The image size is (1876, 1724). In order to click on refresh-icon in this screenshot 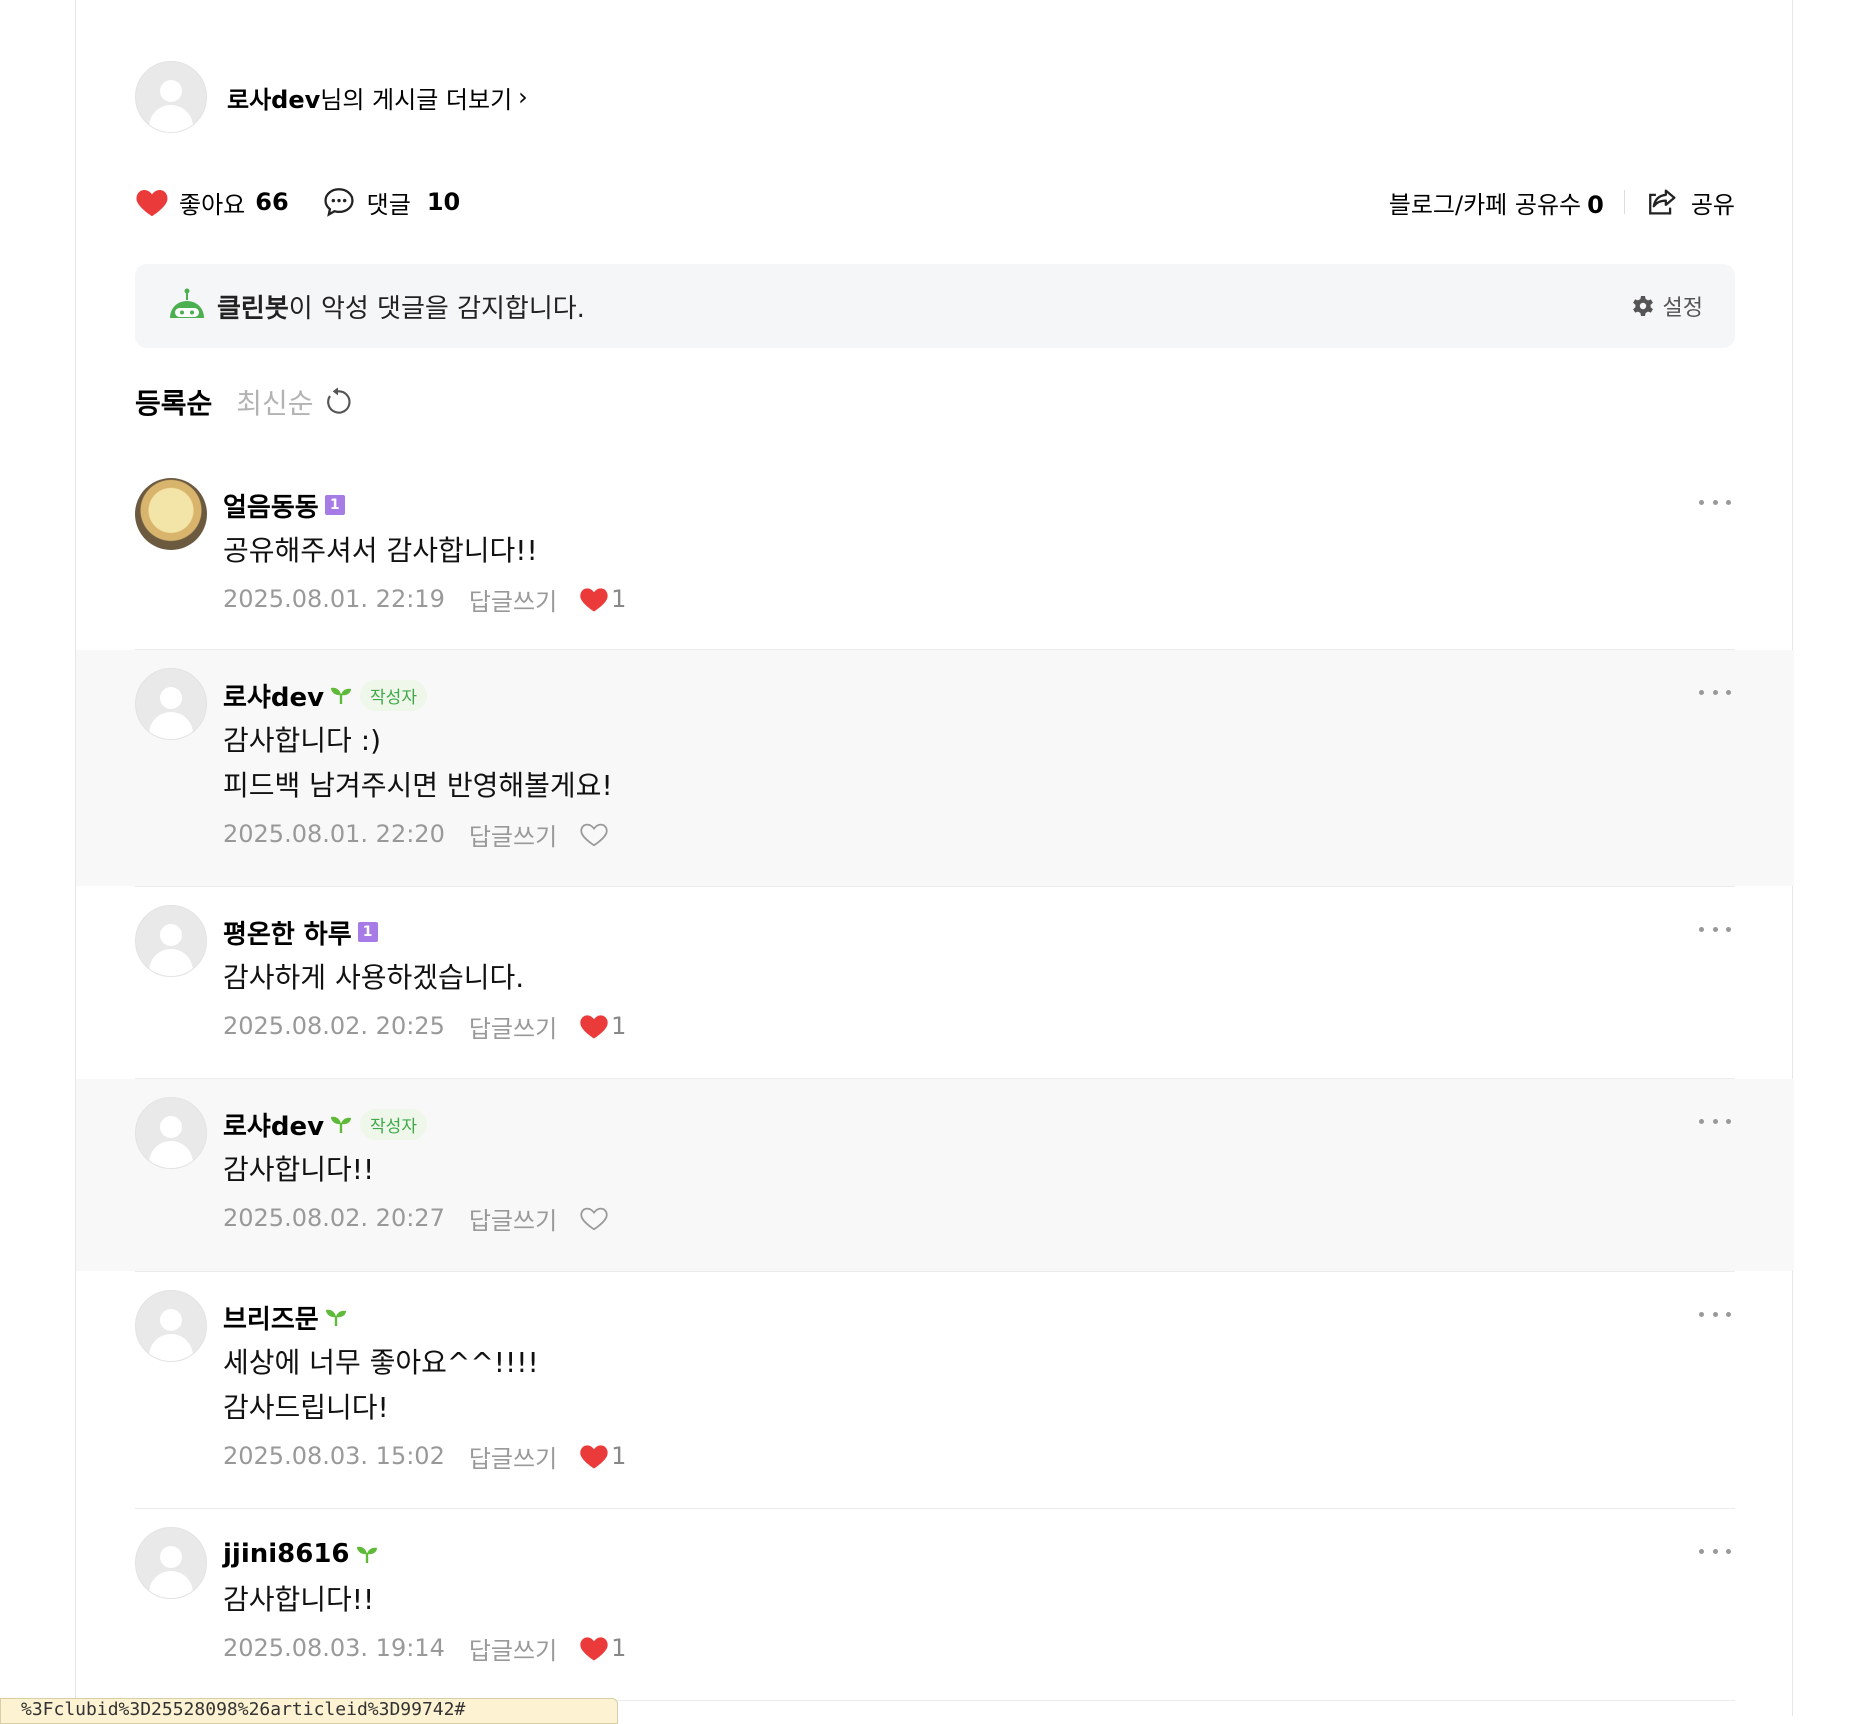, I will do `click(338, 402)`.